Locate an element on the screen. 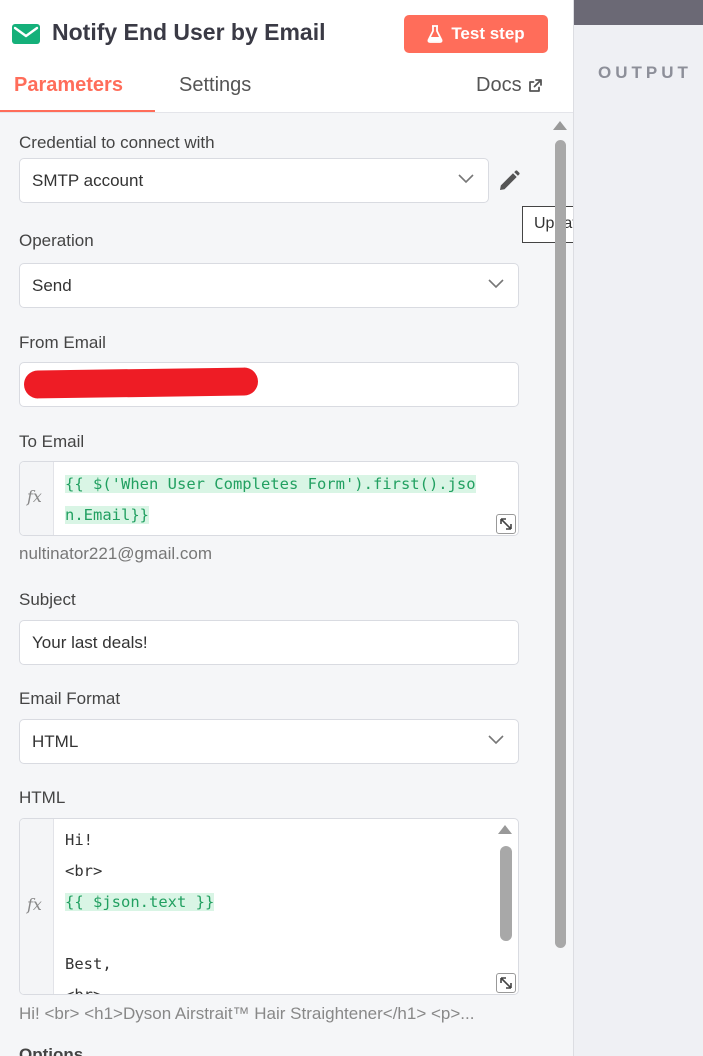 This screenshot has height=1056, width=703. tab-docs: Docs is located at coordinates (509, 85).